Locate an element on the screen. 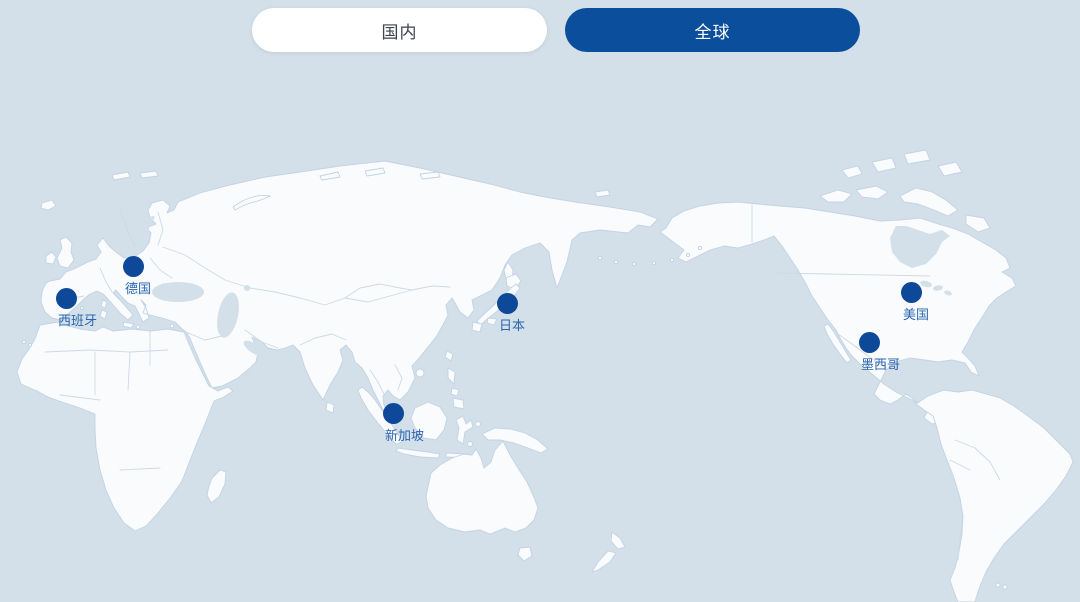 This screenshot has width=1080, height=602. location-label: 西班牙 is located at coordinates (78, 320).